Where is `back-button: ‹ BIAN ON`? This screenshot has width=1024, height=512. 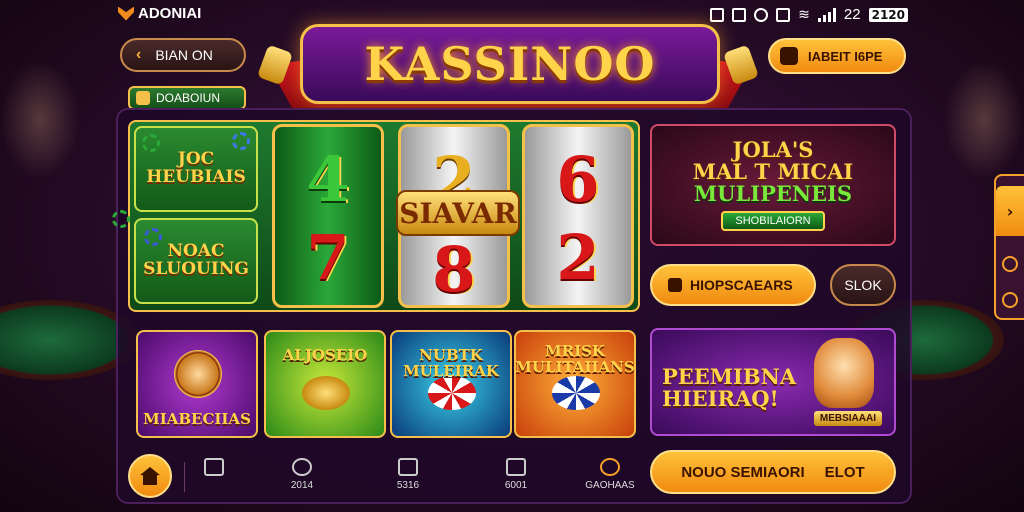
back-button: ‹ BIAN ON is located at coordinates (183, 55).